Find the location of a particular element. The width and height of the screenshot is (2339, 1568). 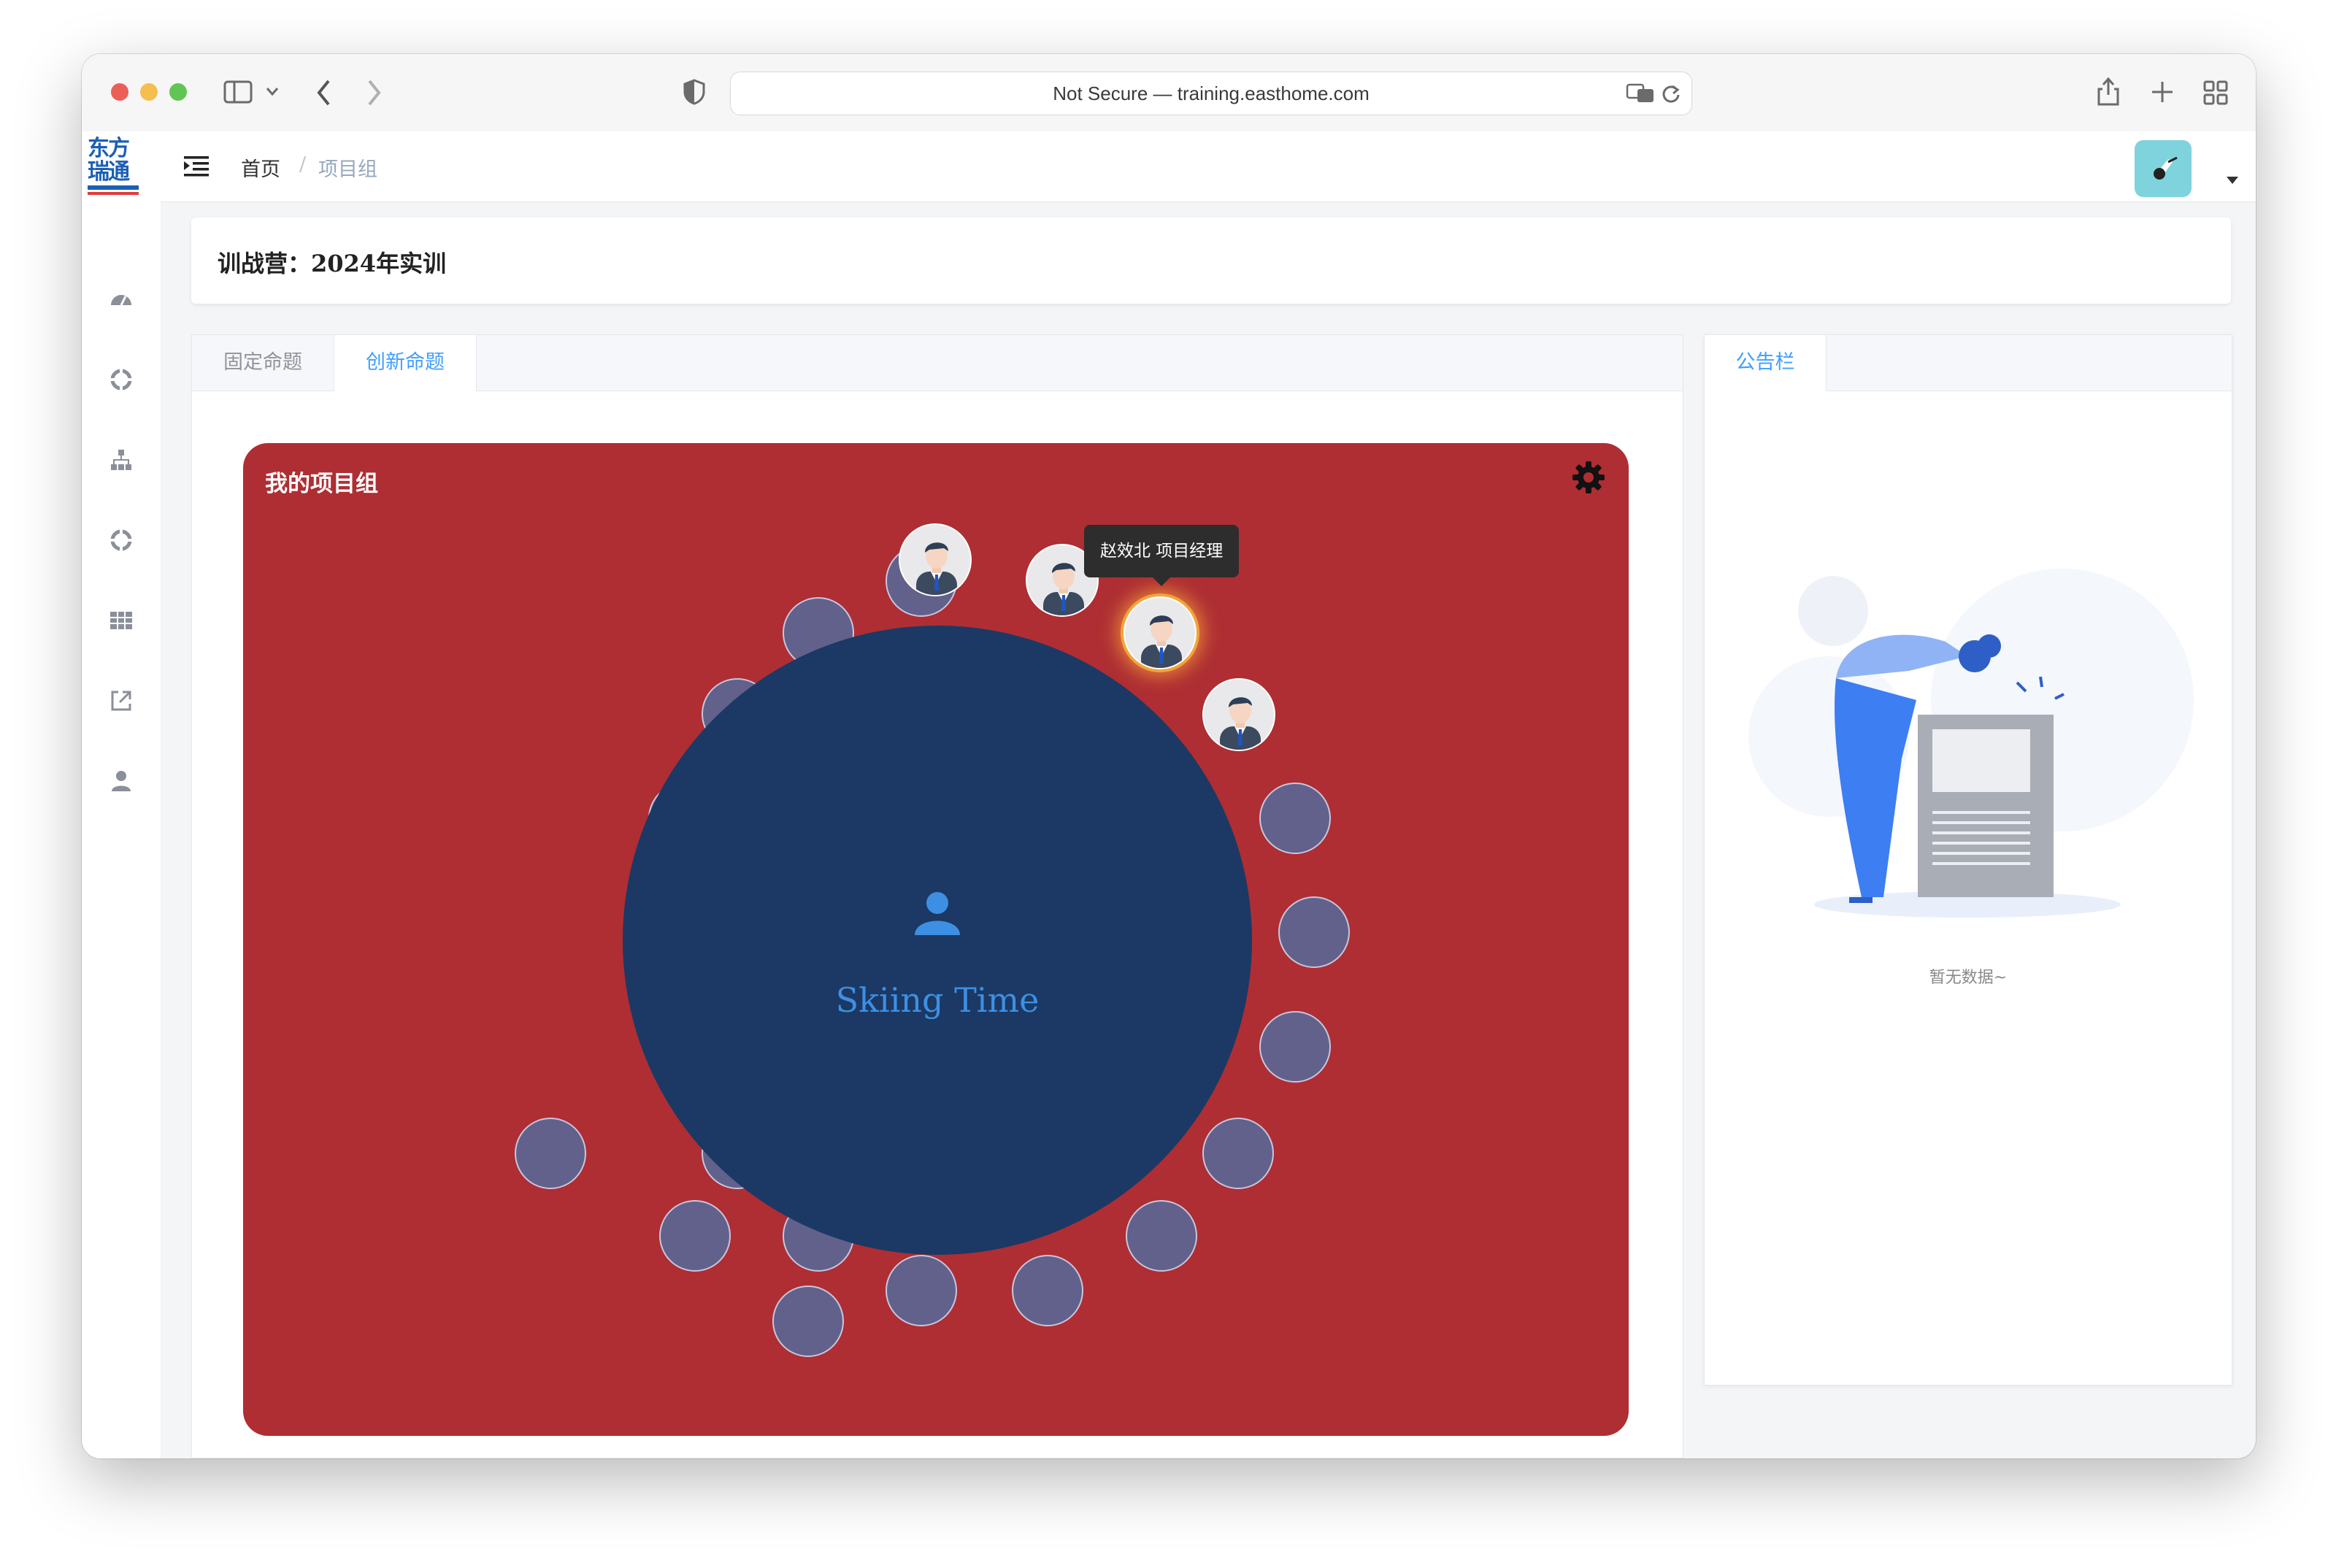

camp-title: 训战营：2024年实训 is located at coordinates (332, 263).